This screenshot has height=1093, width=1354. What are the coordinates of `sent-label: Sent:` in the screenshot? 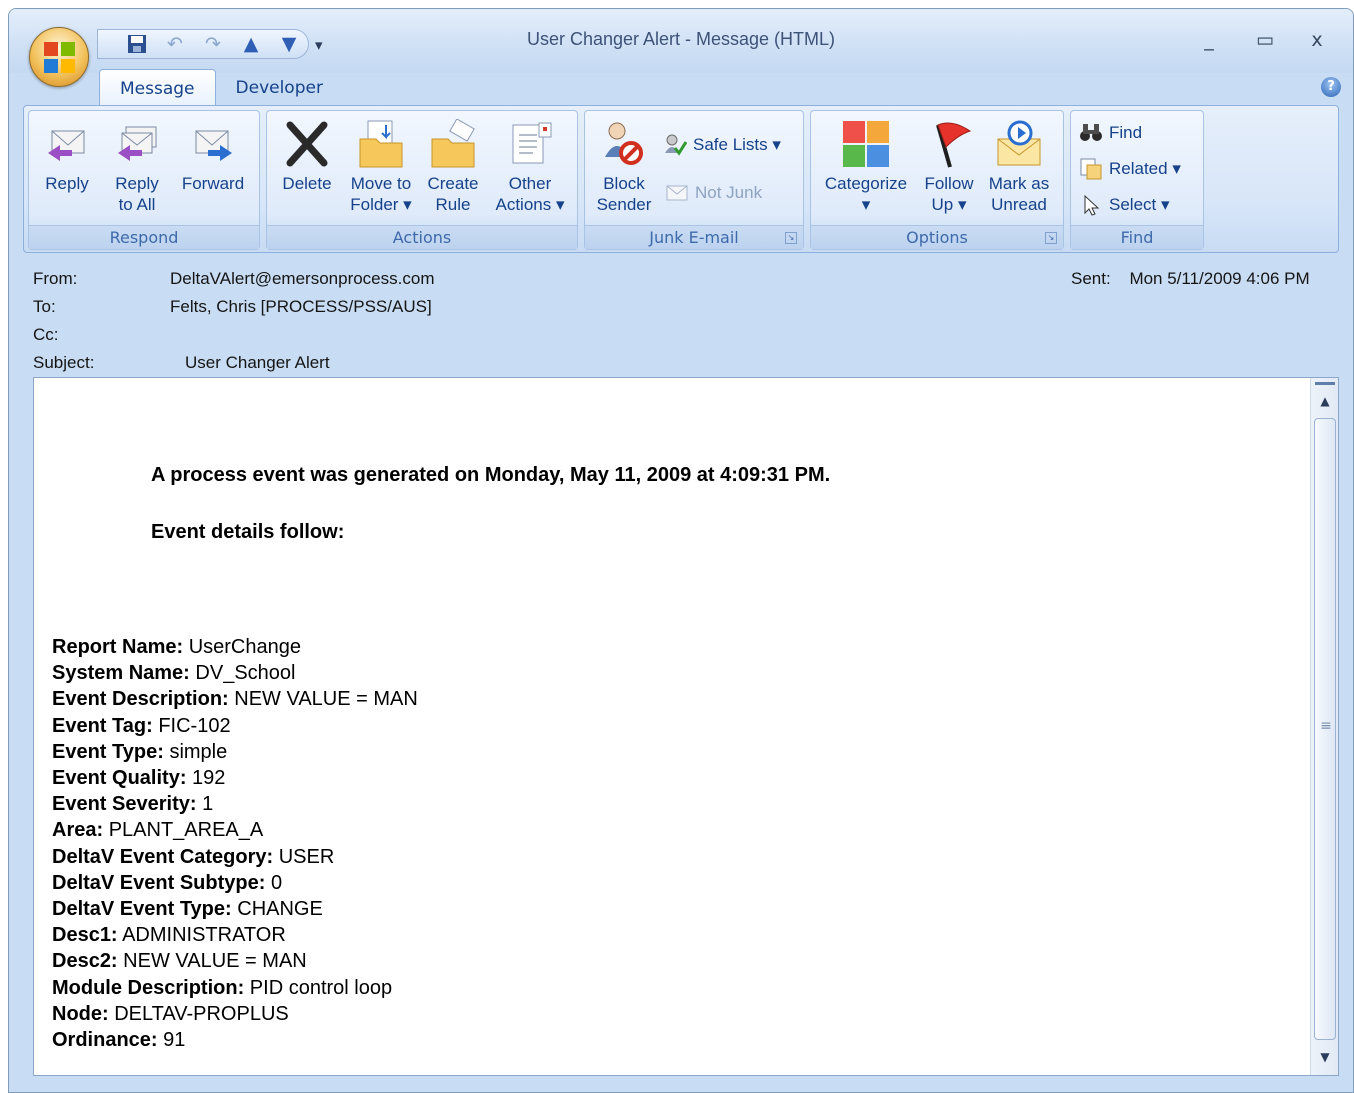 It's located at (1091, 278).